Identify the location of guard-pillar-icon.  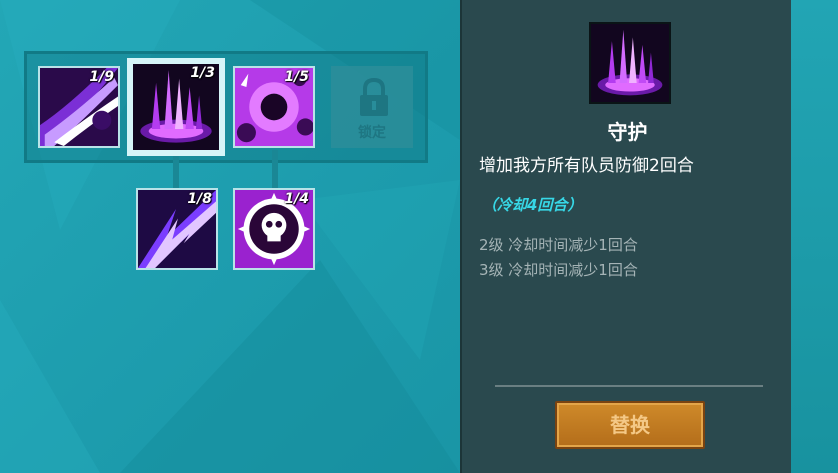
(630, 63).